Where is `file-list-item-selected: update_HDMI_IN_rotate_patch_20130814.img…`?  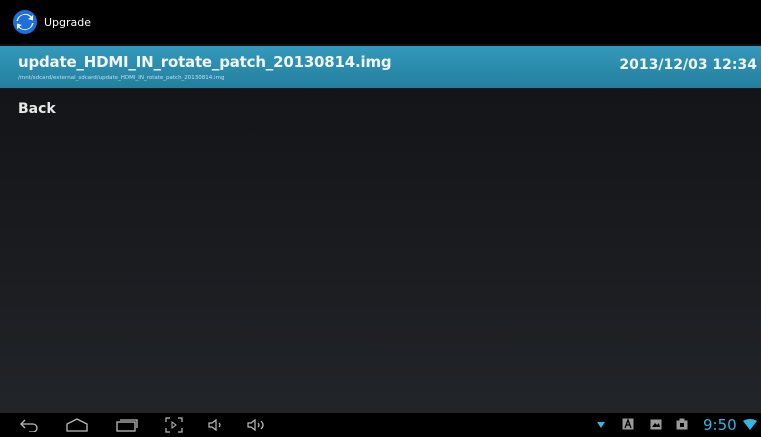 file-list-item-selected: update_HDMI_IN_rotate_patch_20130814.img… is located at coordinates (380, 67).